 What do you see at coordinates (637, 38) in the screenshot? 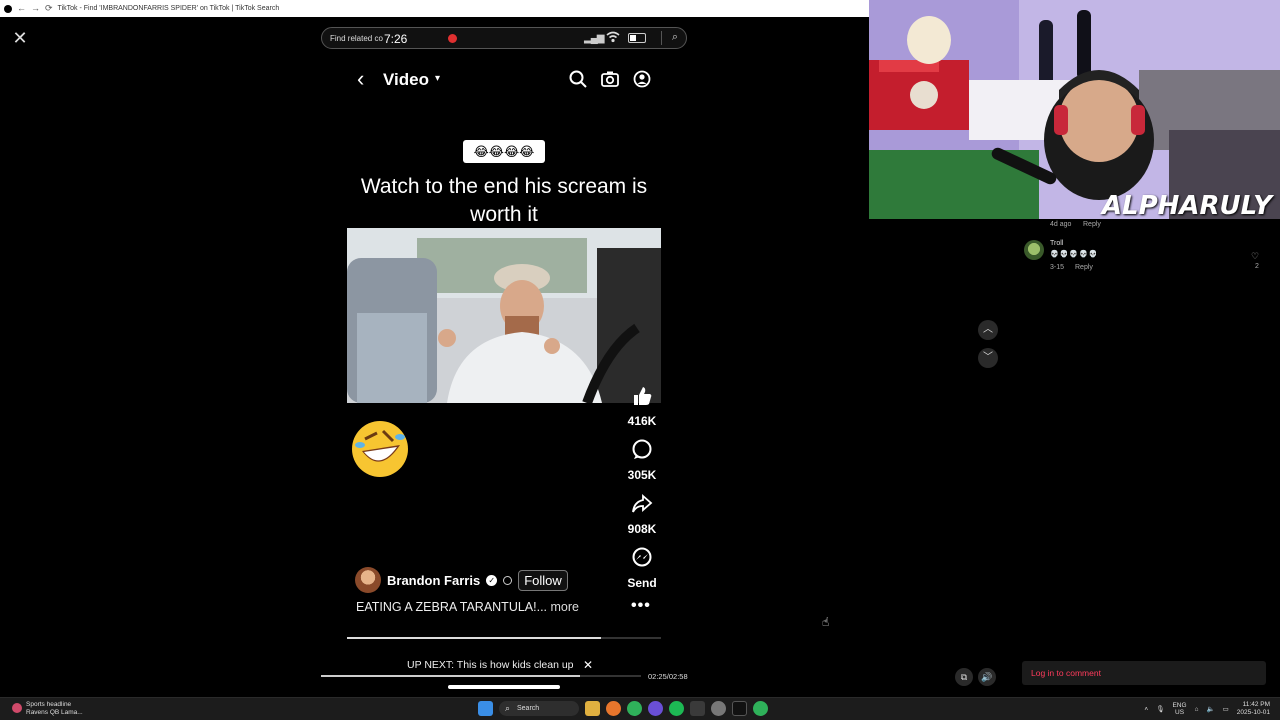
I see `battery-icon` at bounding box center [637, 38].